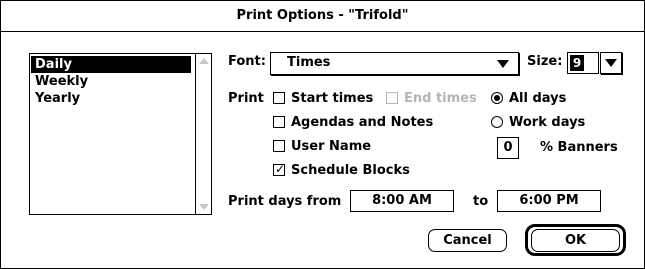  What do you see at coordinates (203, 134) in the screenshot?
I see `list-scrollbar` at bounding box center [203, 134].